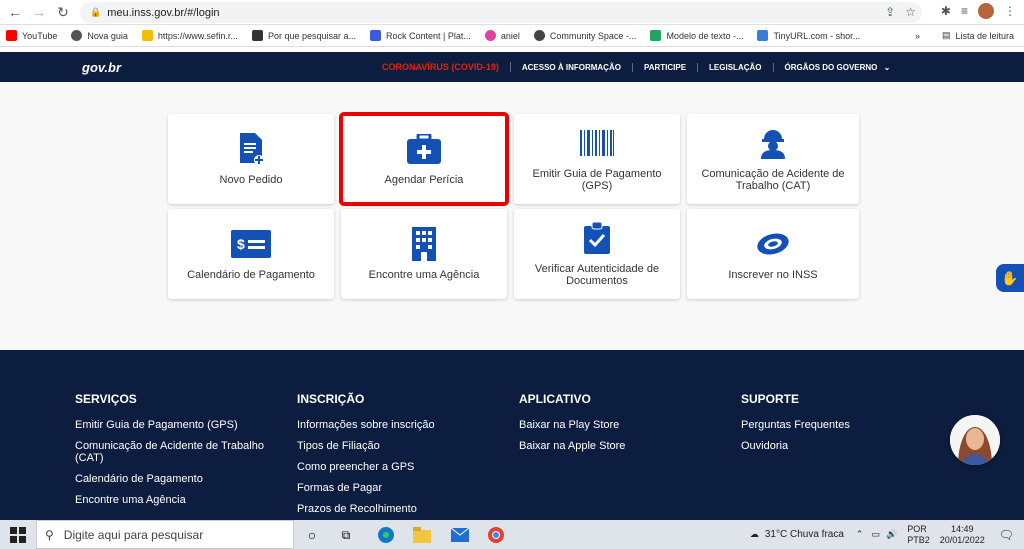  What do you see at coordinates (964, 11) in the screenshot?
I see `reading-mode-icon: ≡` at bounding box center [964, 11].